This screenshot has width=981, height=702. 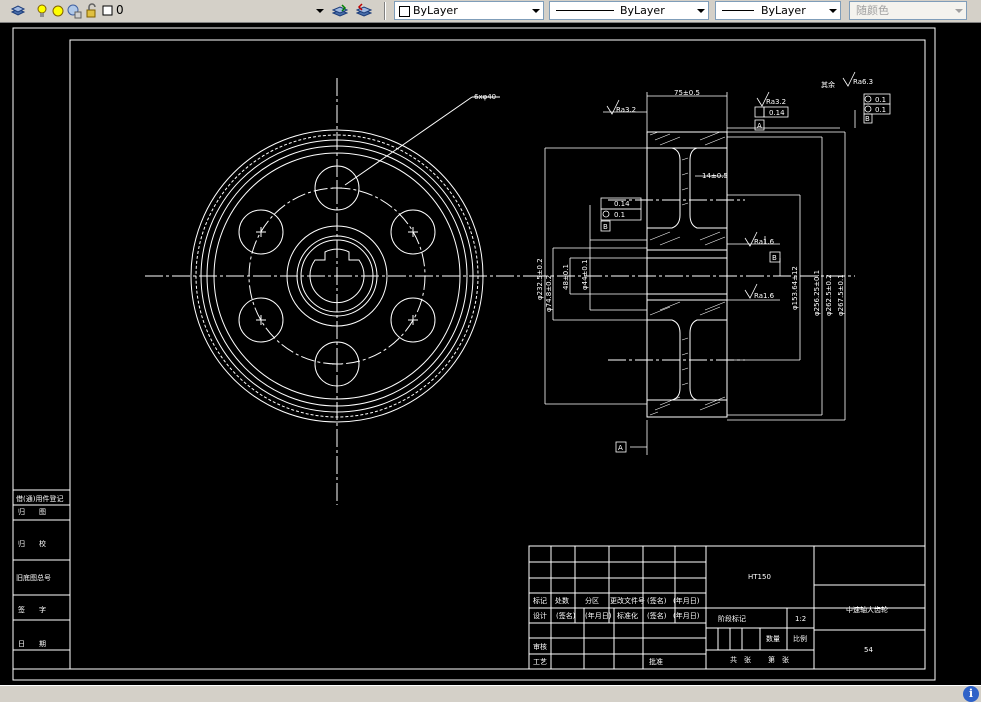 I want to click on sheet-number: 第 张, so click(x=778, y=659).